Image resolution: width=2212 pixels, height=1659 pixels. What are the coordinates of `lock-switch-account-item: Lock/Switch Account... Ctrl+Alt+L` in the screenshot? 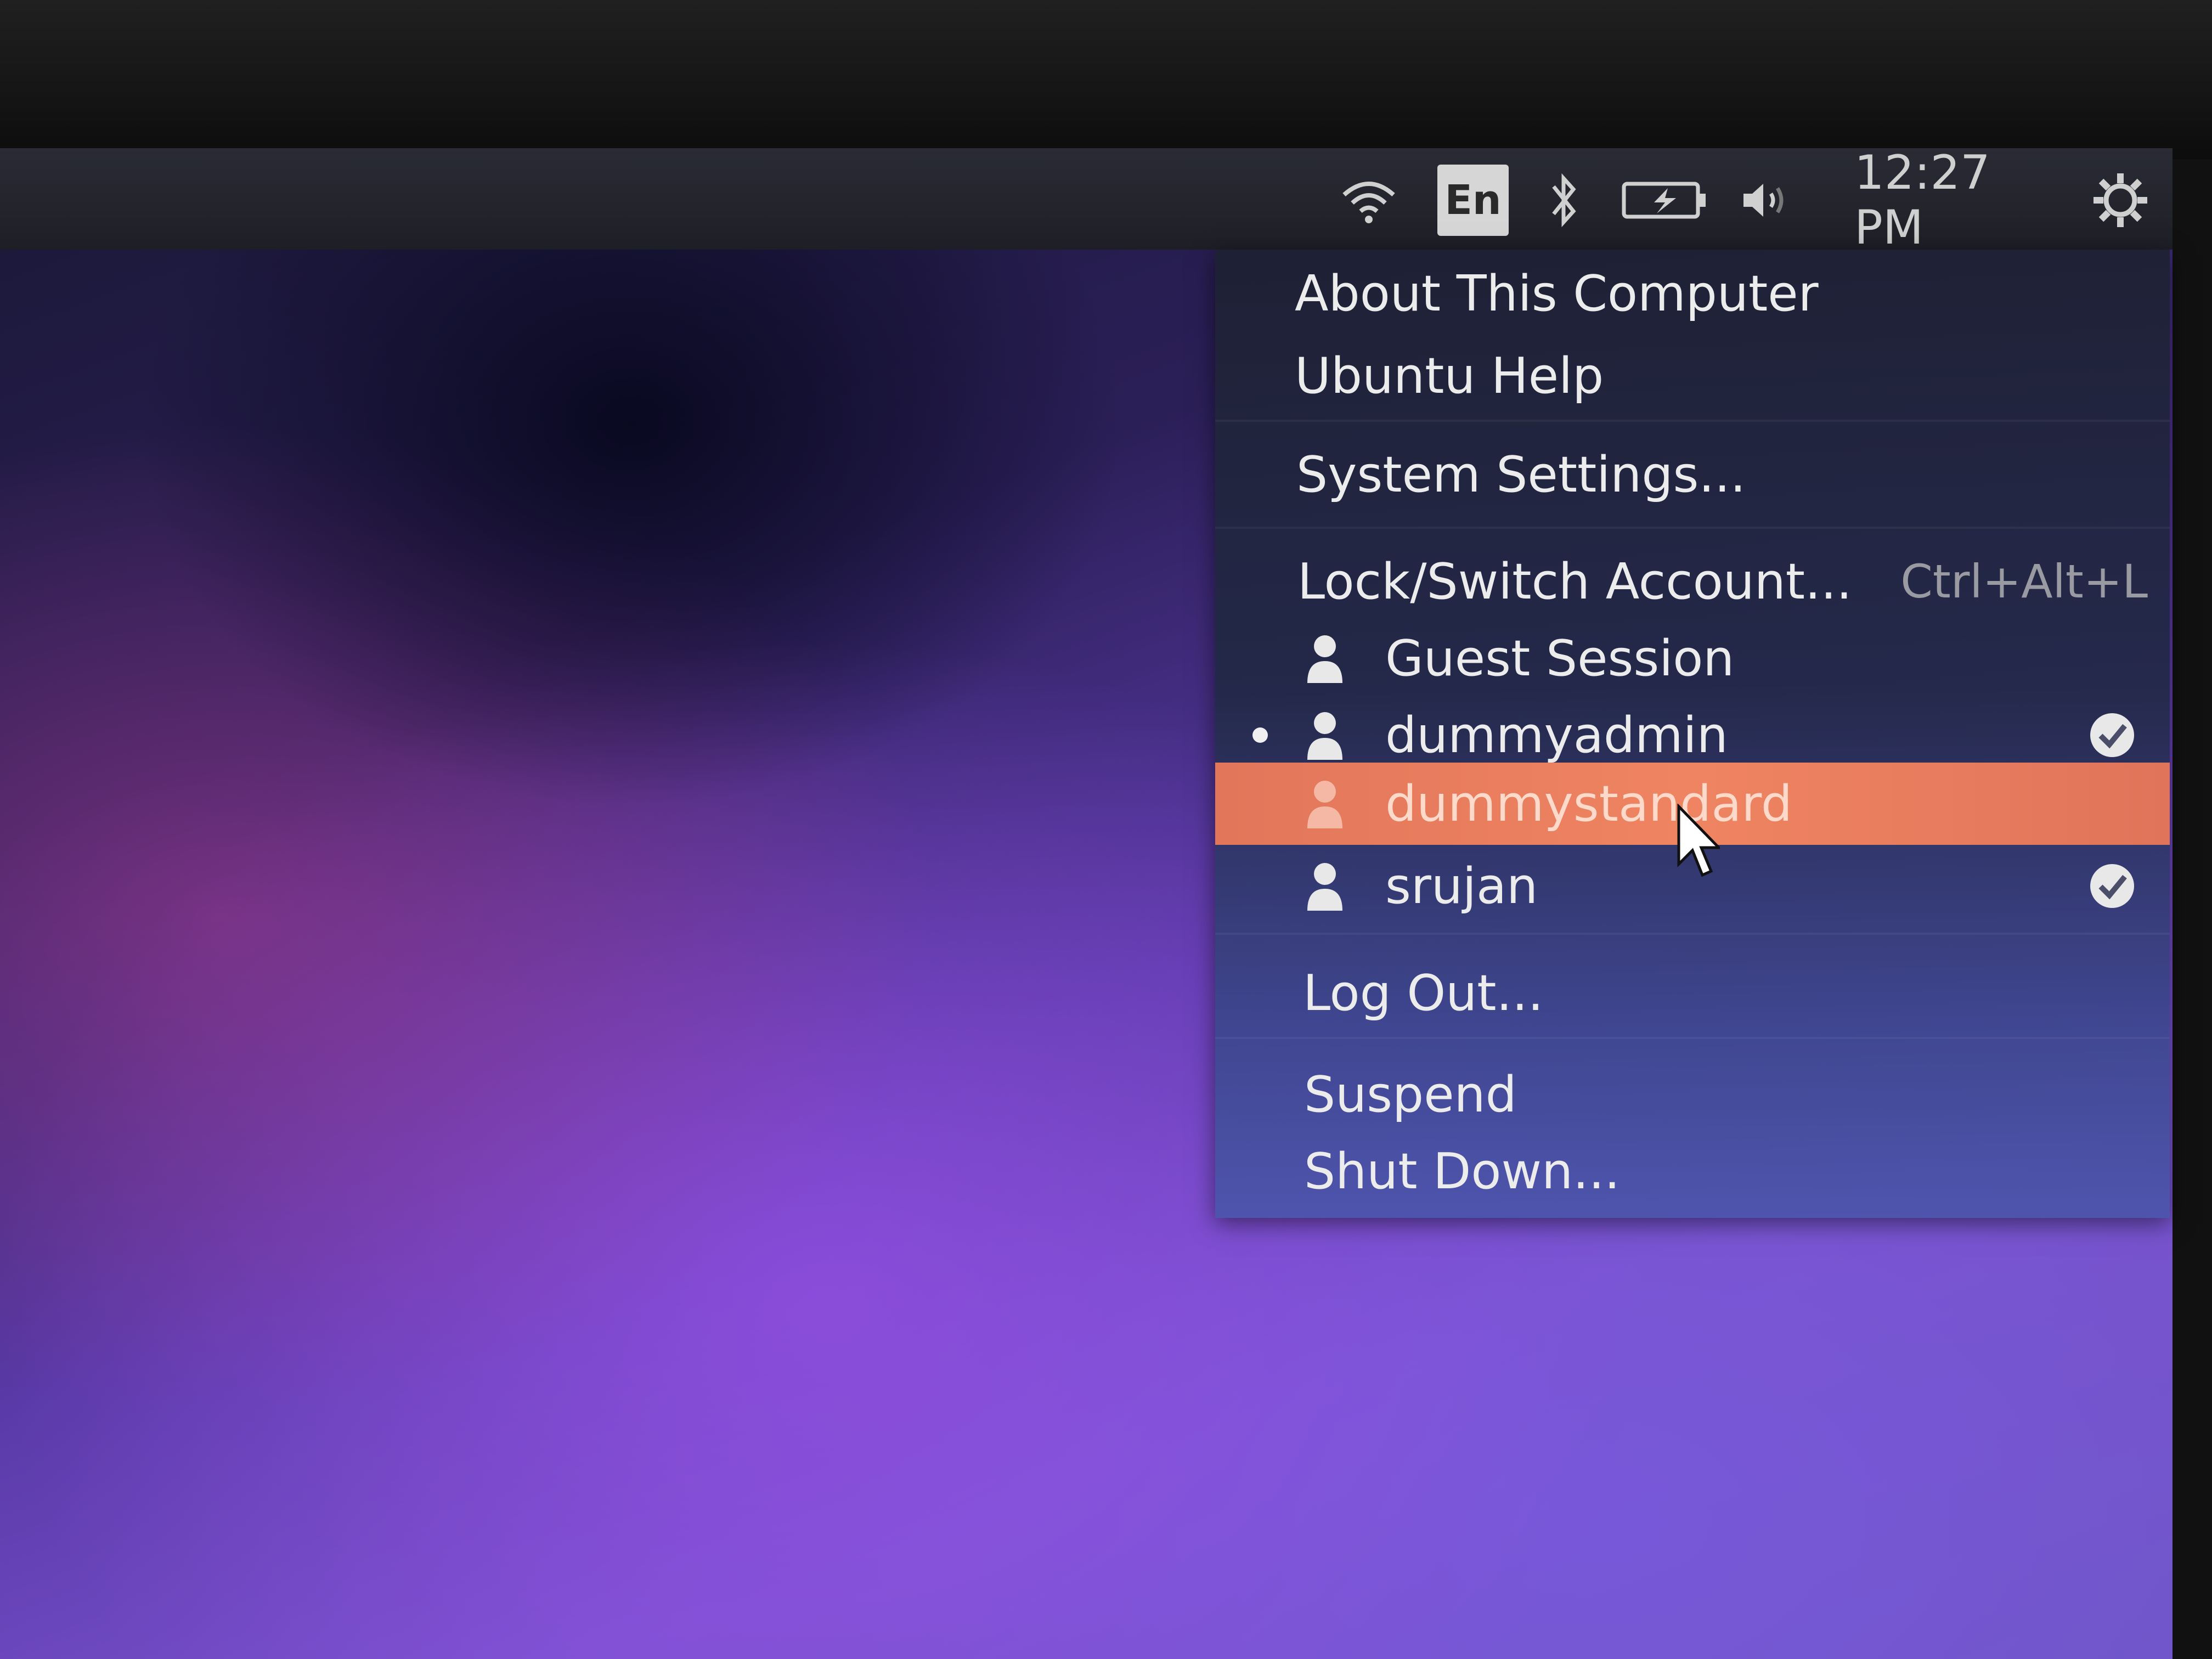 It's located at (1692, 581).